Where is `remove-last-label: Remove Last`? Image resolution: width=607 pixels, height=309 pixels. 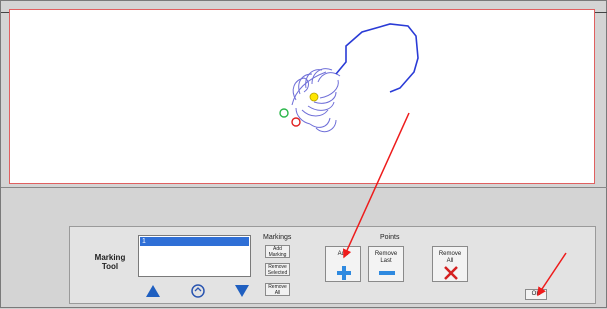 remove-last-label: Remove Last is located at coordinates (386, 258).